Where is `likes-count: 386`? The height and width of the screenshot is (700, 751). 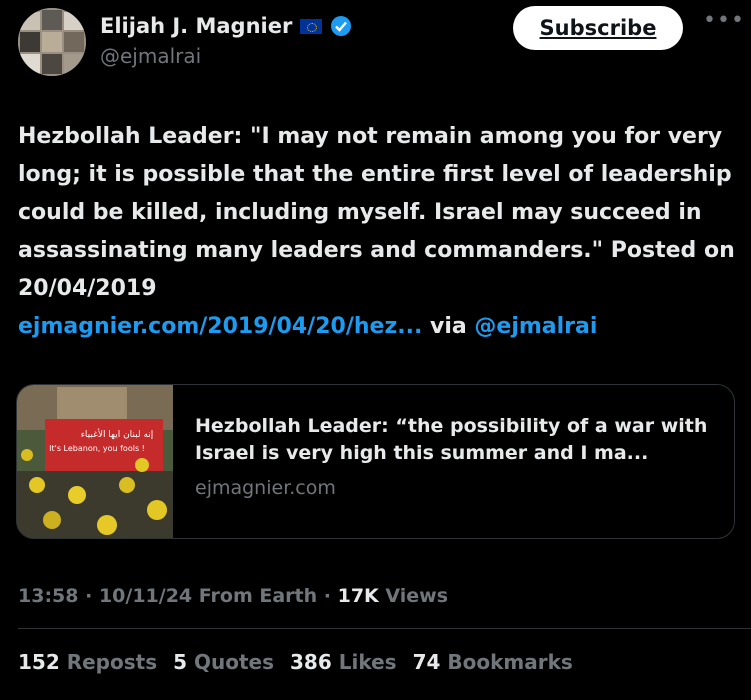 likes-count: 386 is located at coordinates (311, 662).